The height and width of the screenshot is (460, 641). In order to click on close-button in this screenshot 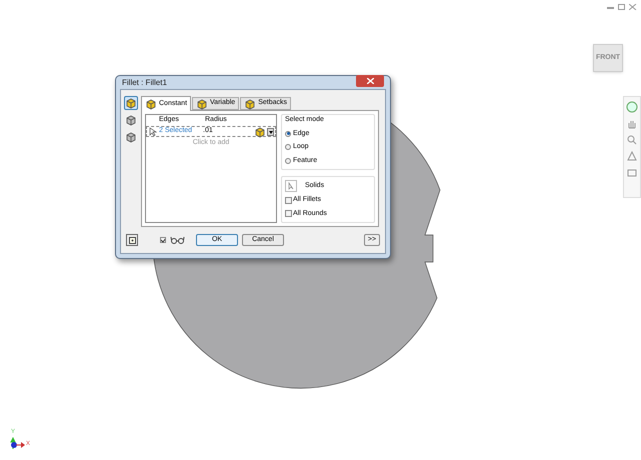, I will do `click(370, 80)`.